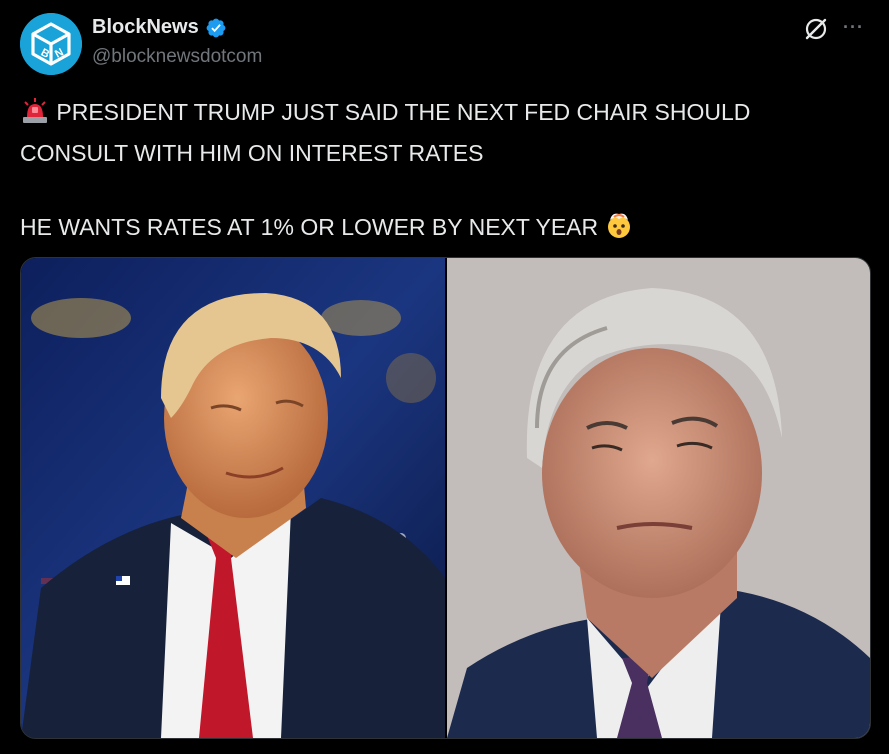 The height and width of the screenshot is (754, 889). Describe the element at coordinates (216, 27) in the screenshot. I see `verified-badge-icon` at that location.